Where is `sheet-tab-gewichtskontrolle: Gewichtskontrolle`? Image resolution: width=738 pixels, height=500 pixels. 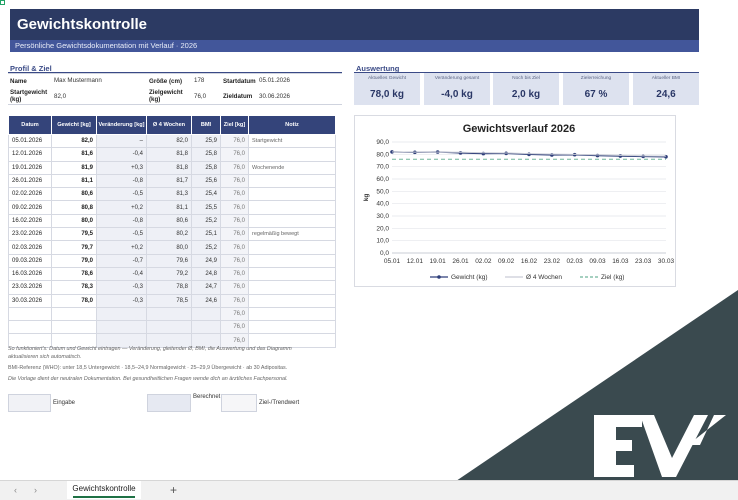 sheet-tab-gewichtskontrolle: Gewichtskontrolle is located at coordinates (104, 490).